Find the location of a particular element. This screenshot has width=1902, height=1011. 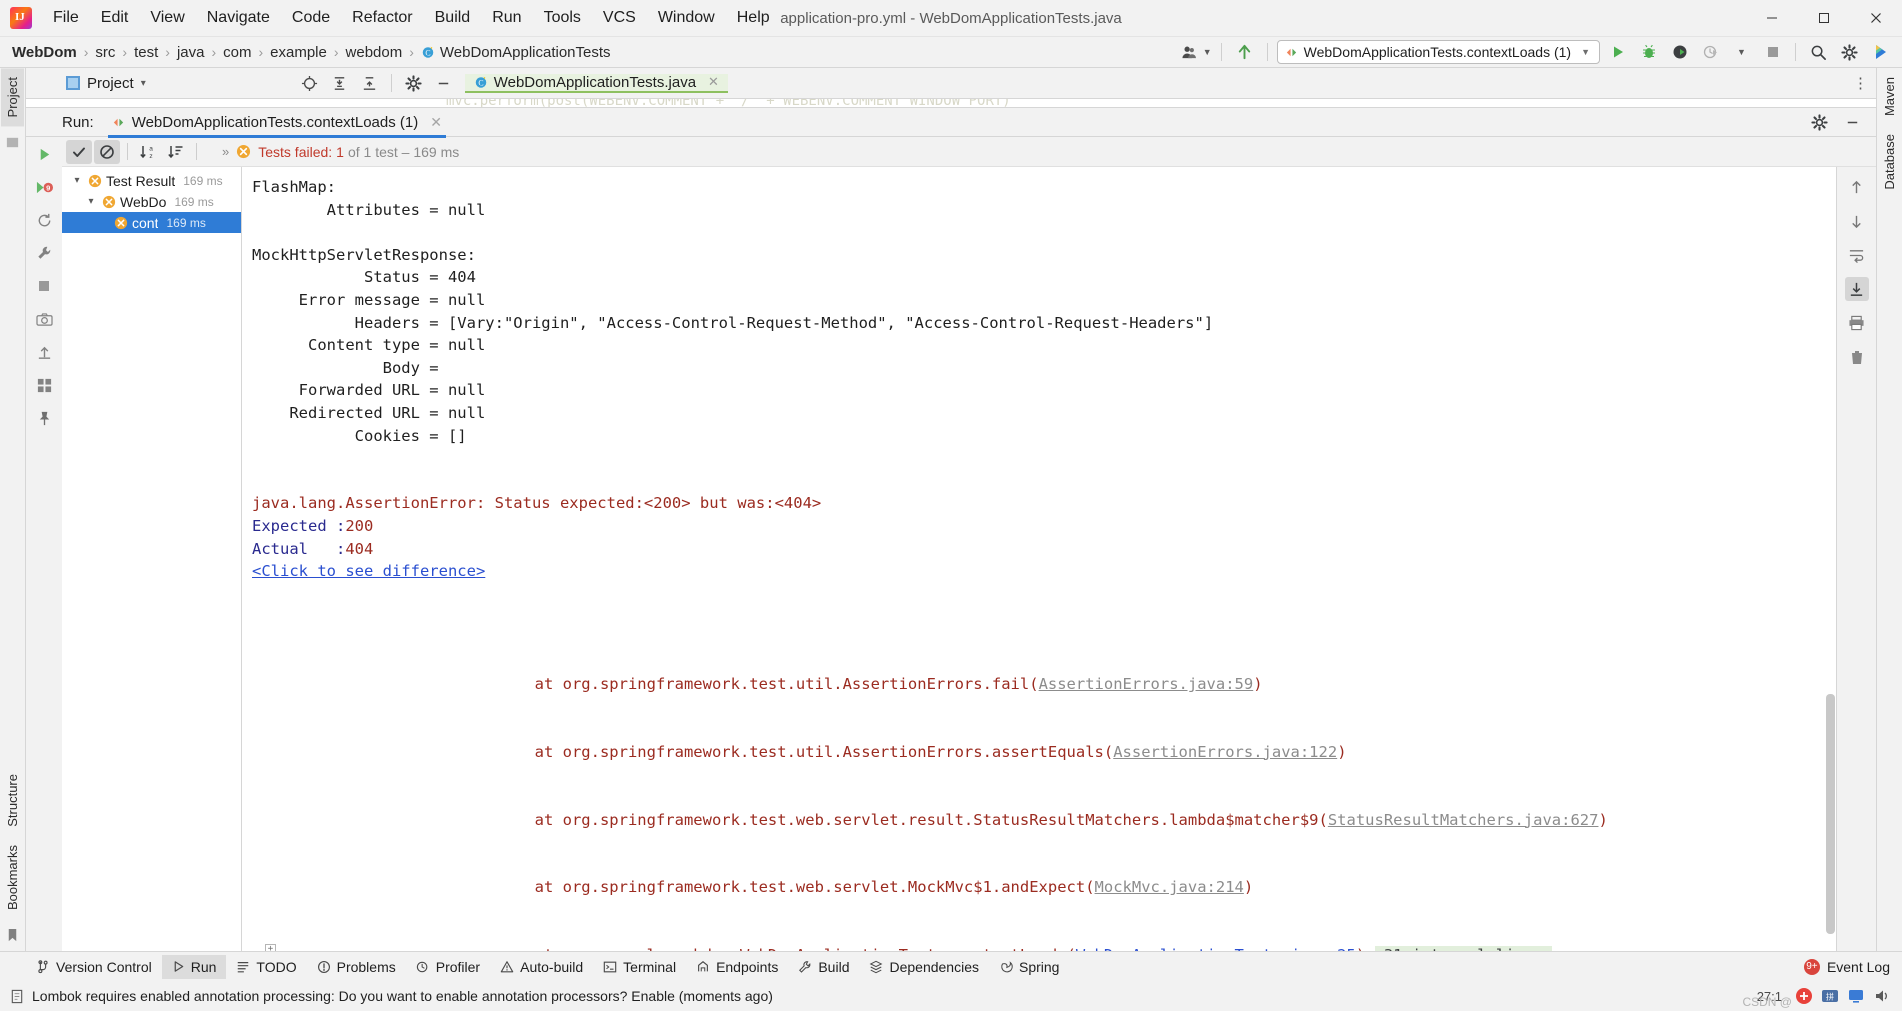

rerun-failed-tests-icon: 9 is located at coordinates (44, 187).